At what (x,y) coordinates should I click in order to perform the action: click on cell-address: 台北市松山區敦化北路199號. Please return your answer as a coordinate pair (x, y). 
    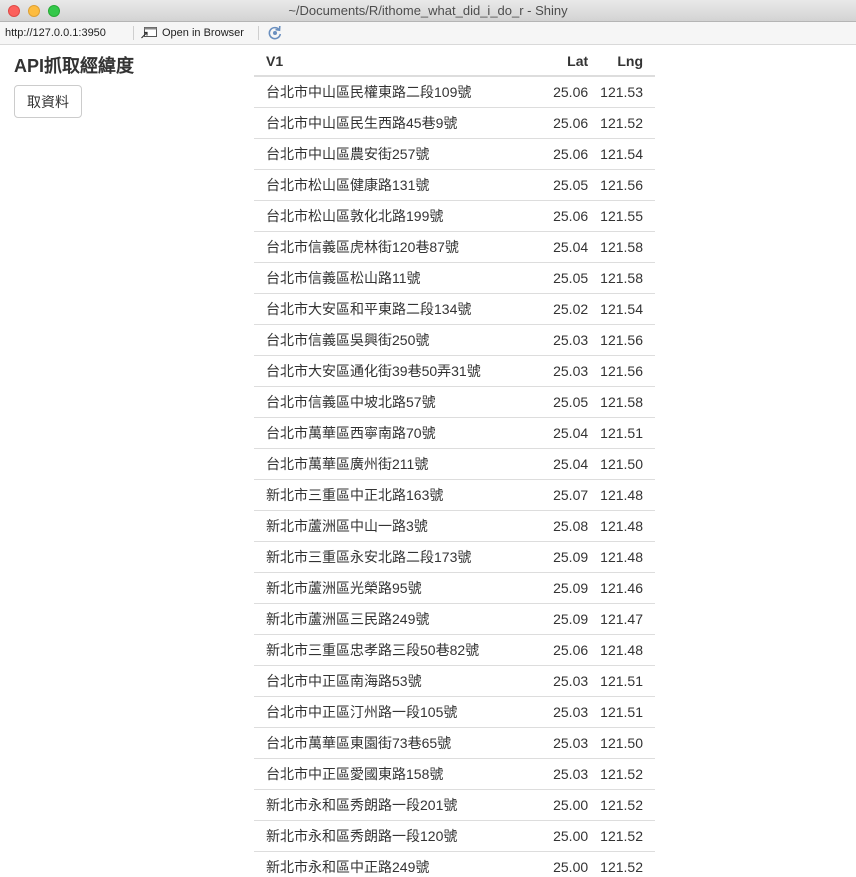
    Looking at the image, I should click on (392, 216).